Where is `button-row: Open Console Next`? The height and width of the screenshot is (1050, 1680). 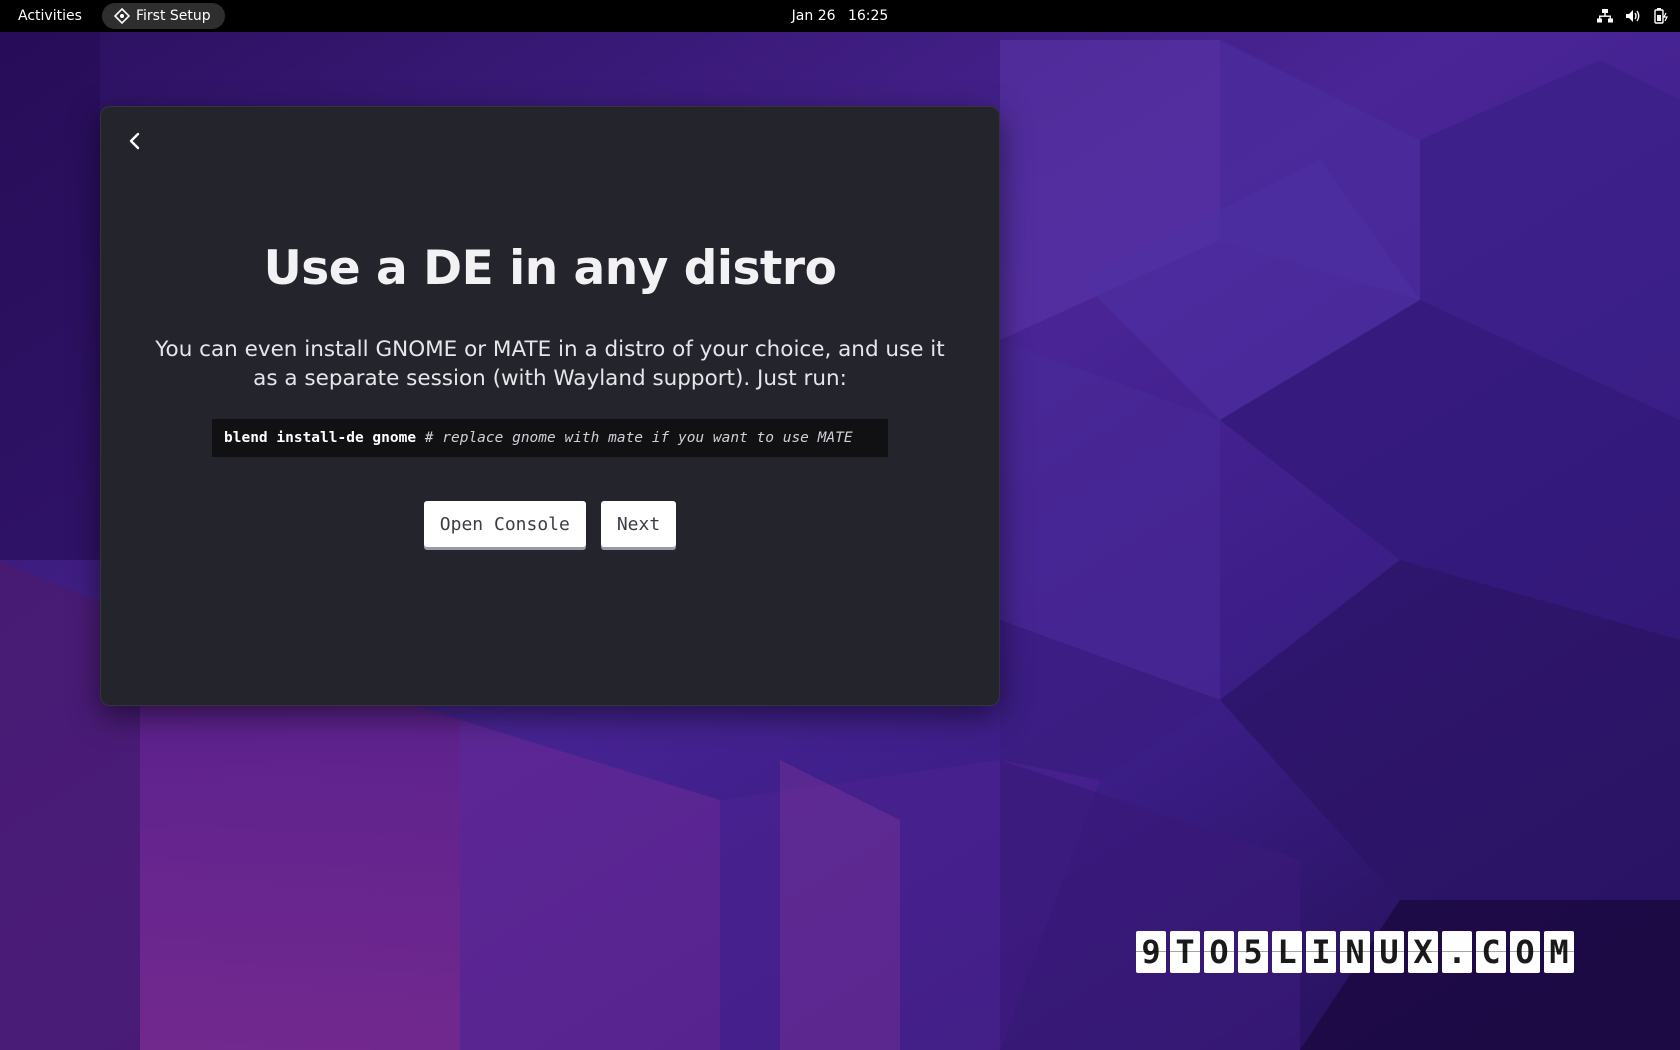
button-row: Open Console Next is located at coordinates (550, 524).